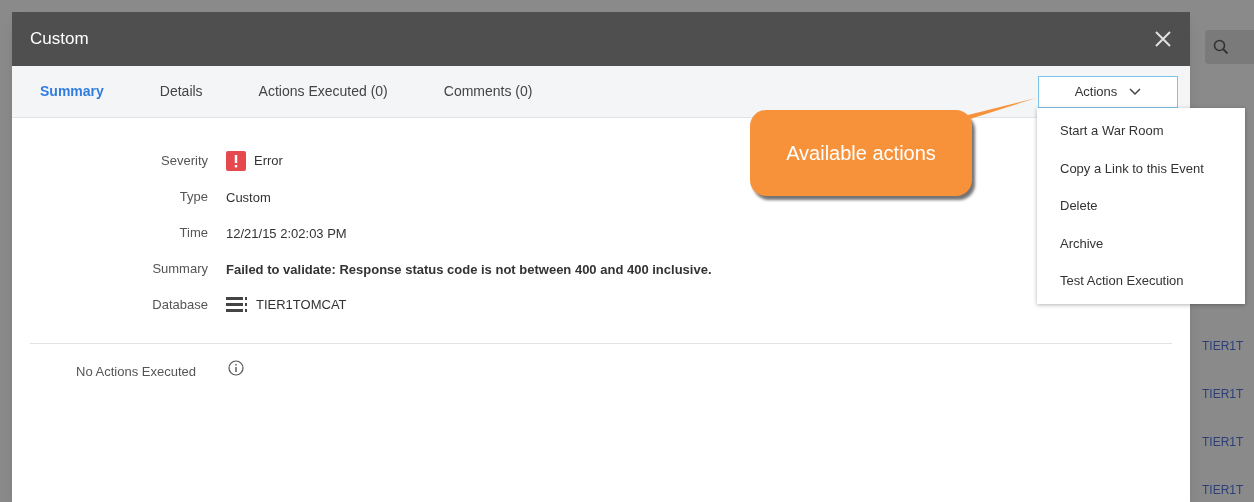 The width and height of the screenshot is (1254, 502). I want to click on no-actions-label: No Actions Executed, so click(135, 372).